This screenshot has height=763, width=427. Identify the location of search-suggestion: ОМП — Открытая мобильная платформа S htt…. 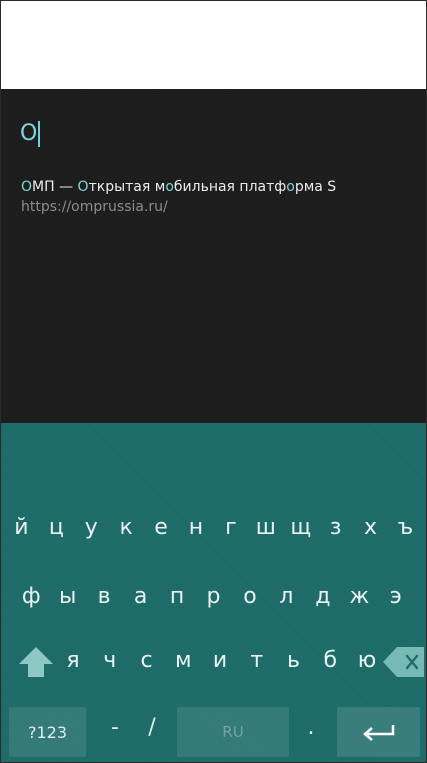
(223, 197).